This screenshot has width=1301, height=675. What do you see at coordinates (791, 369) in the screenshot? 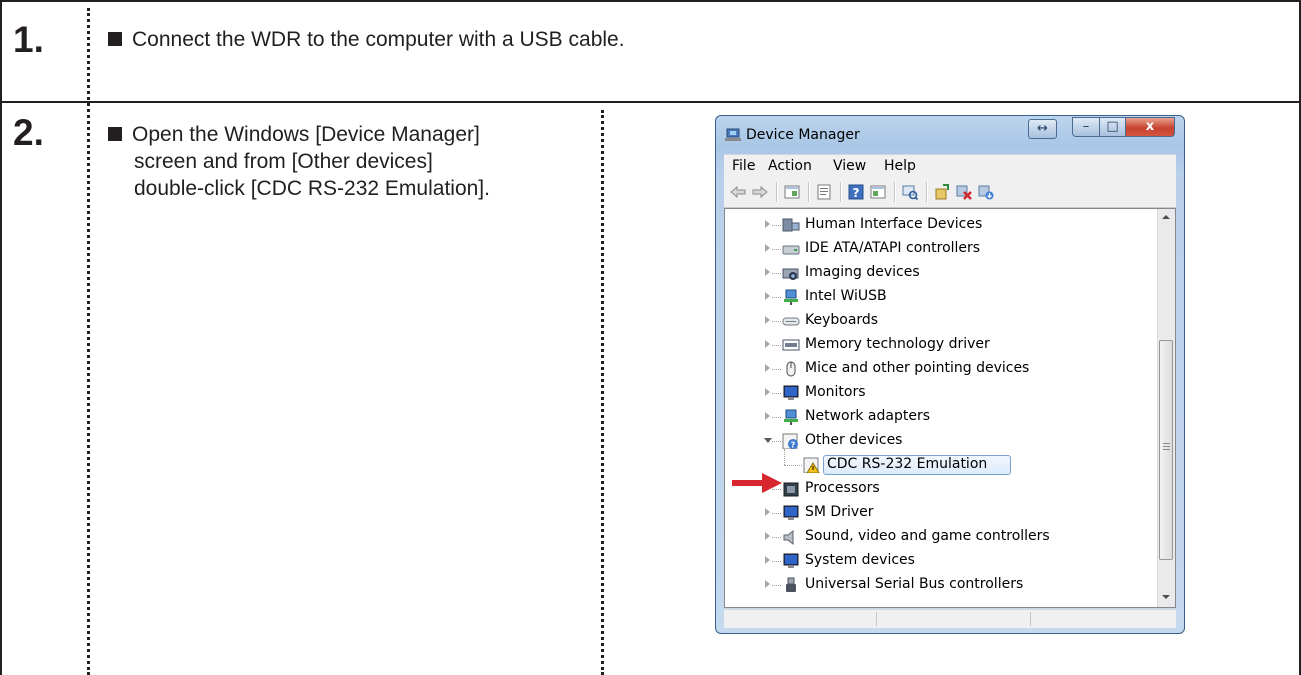
I see `mouse-icon` at bounding box center [791, 369].